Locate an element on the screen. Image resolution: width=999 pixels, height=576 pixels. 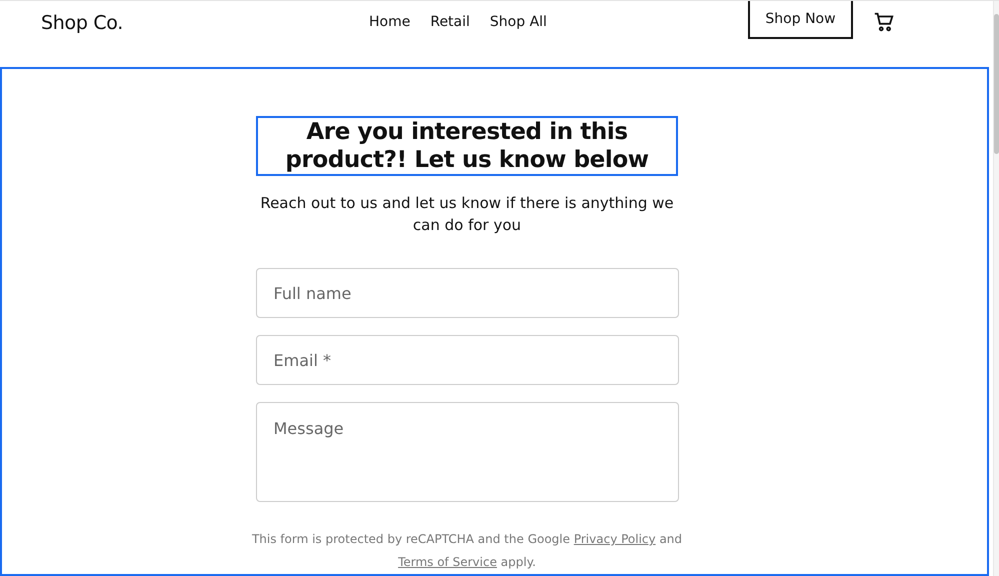
nav-link: Home is located at coordinates (389, 22).